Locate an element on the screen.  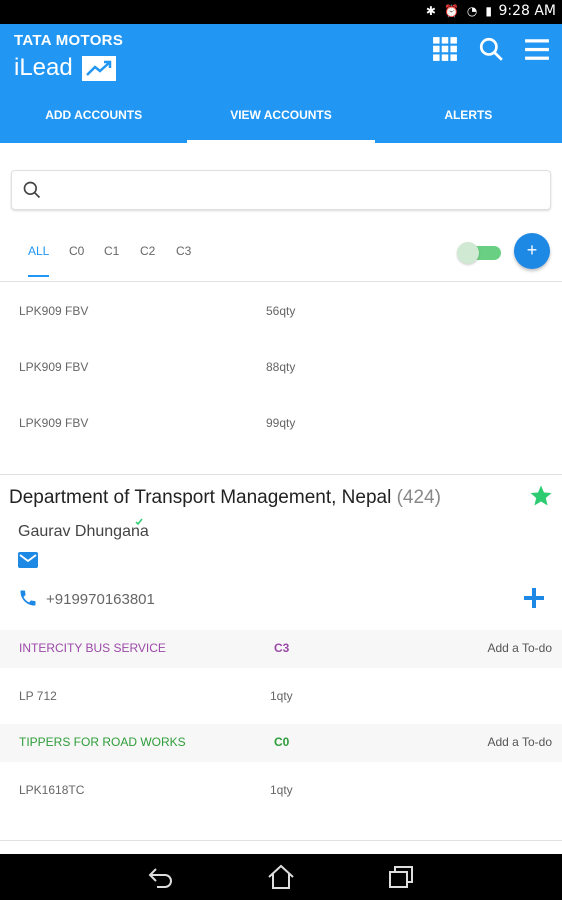
trend-logo-icon is located at coordinates (99, 68).